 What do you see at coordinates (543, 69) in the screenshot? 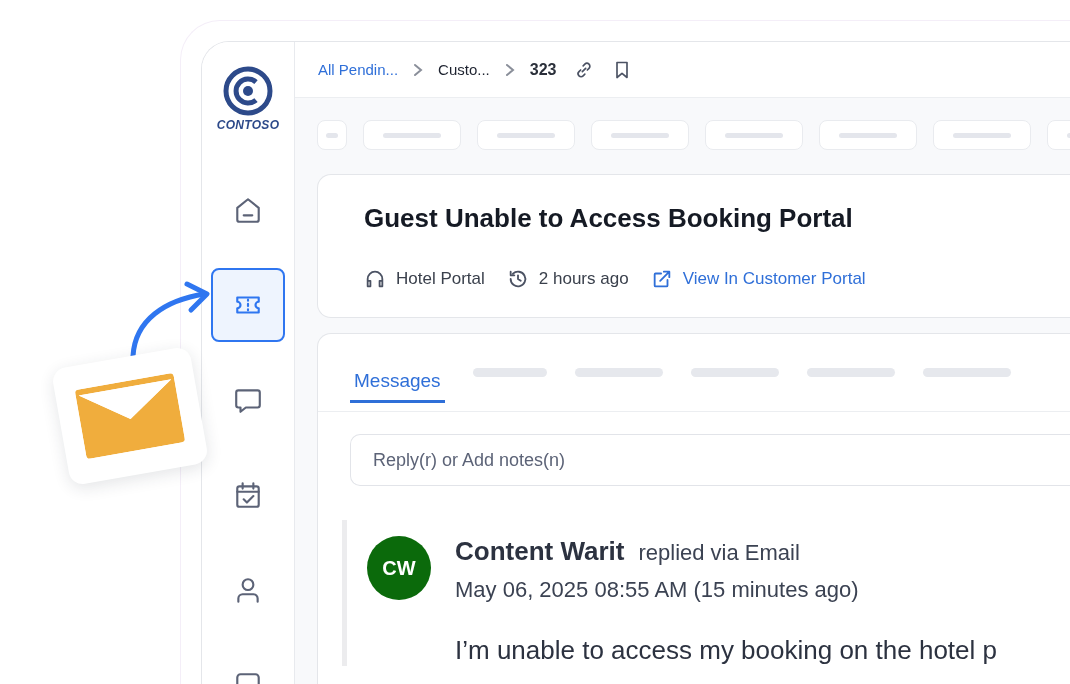
I see `breadcrumb: 323` at bounding box center [543, 69].